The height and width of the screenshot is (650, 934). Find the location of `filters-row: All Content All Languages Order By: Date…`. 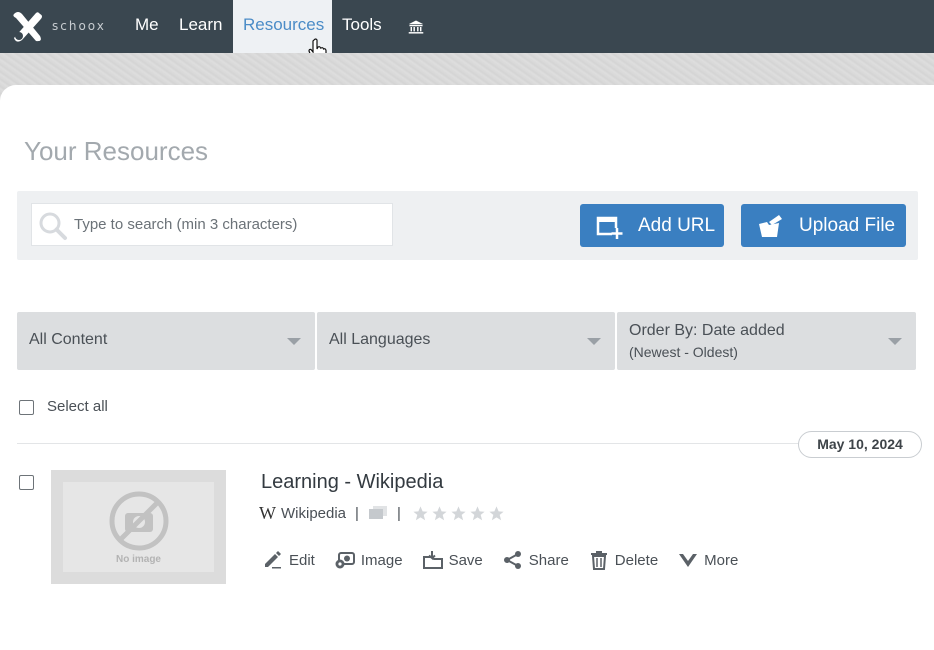

filters-row: All Content All Languages Order By: Date… is located at coordinates (467, 341).